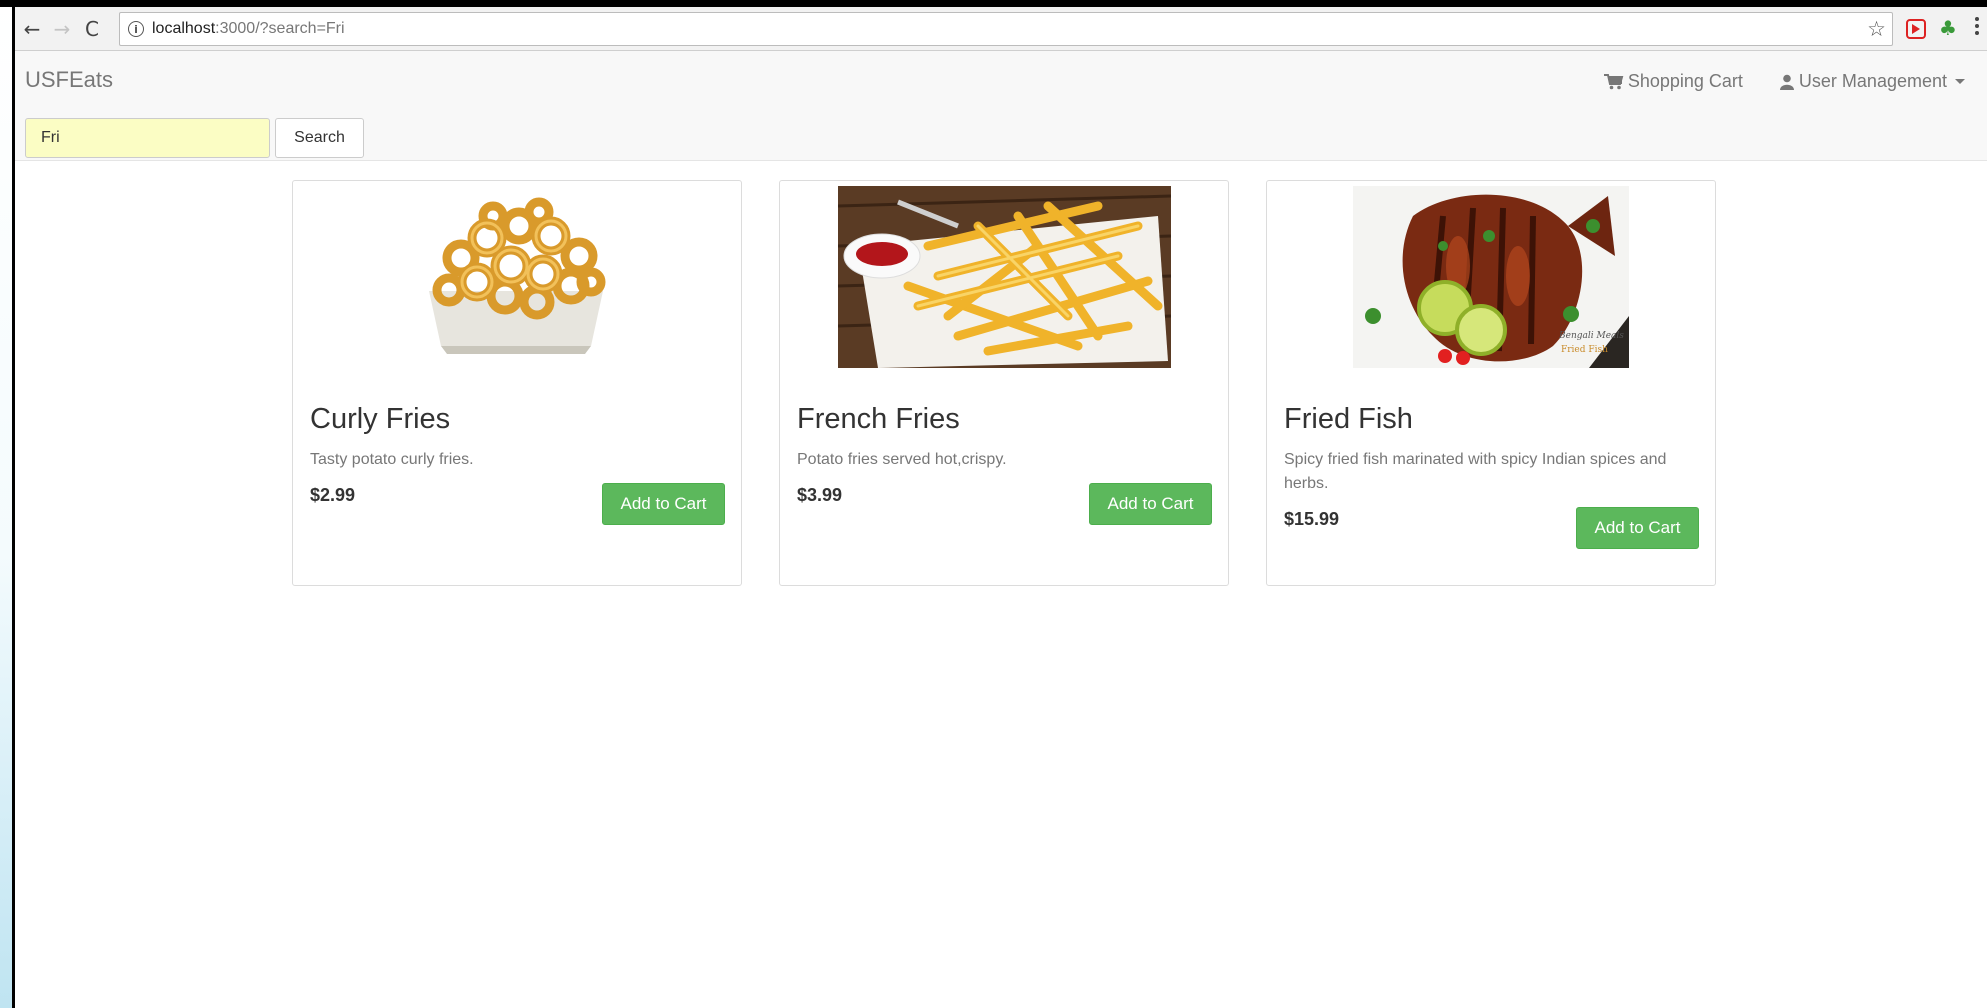 Image resolution: width=1987 pixels, height=1008 pixels. Describe the element at coordinates (1006, 29) in the screenshot. I see `address-bar: i localhost:3000/?search=Fri ☆` at that location.